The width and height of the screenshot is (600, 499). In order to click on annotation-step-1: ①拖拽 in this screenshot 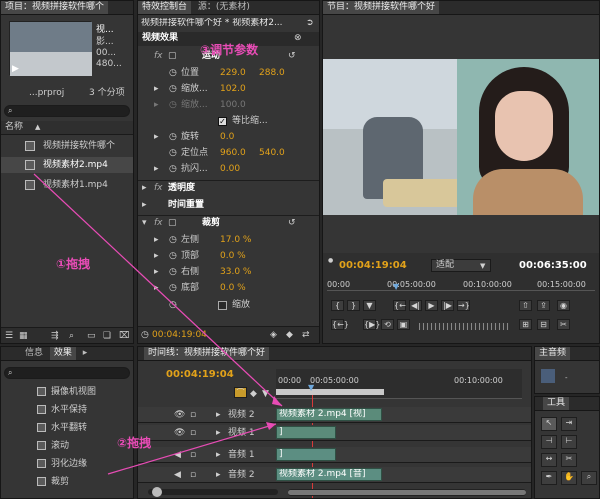, I will do `click(73, 264)`.